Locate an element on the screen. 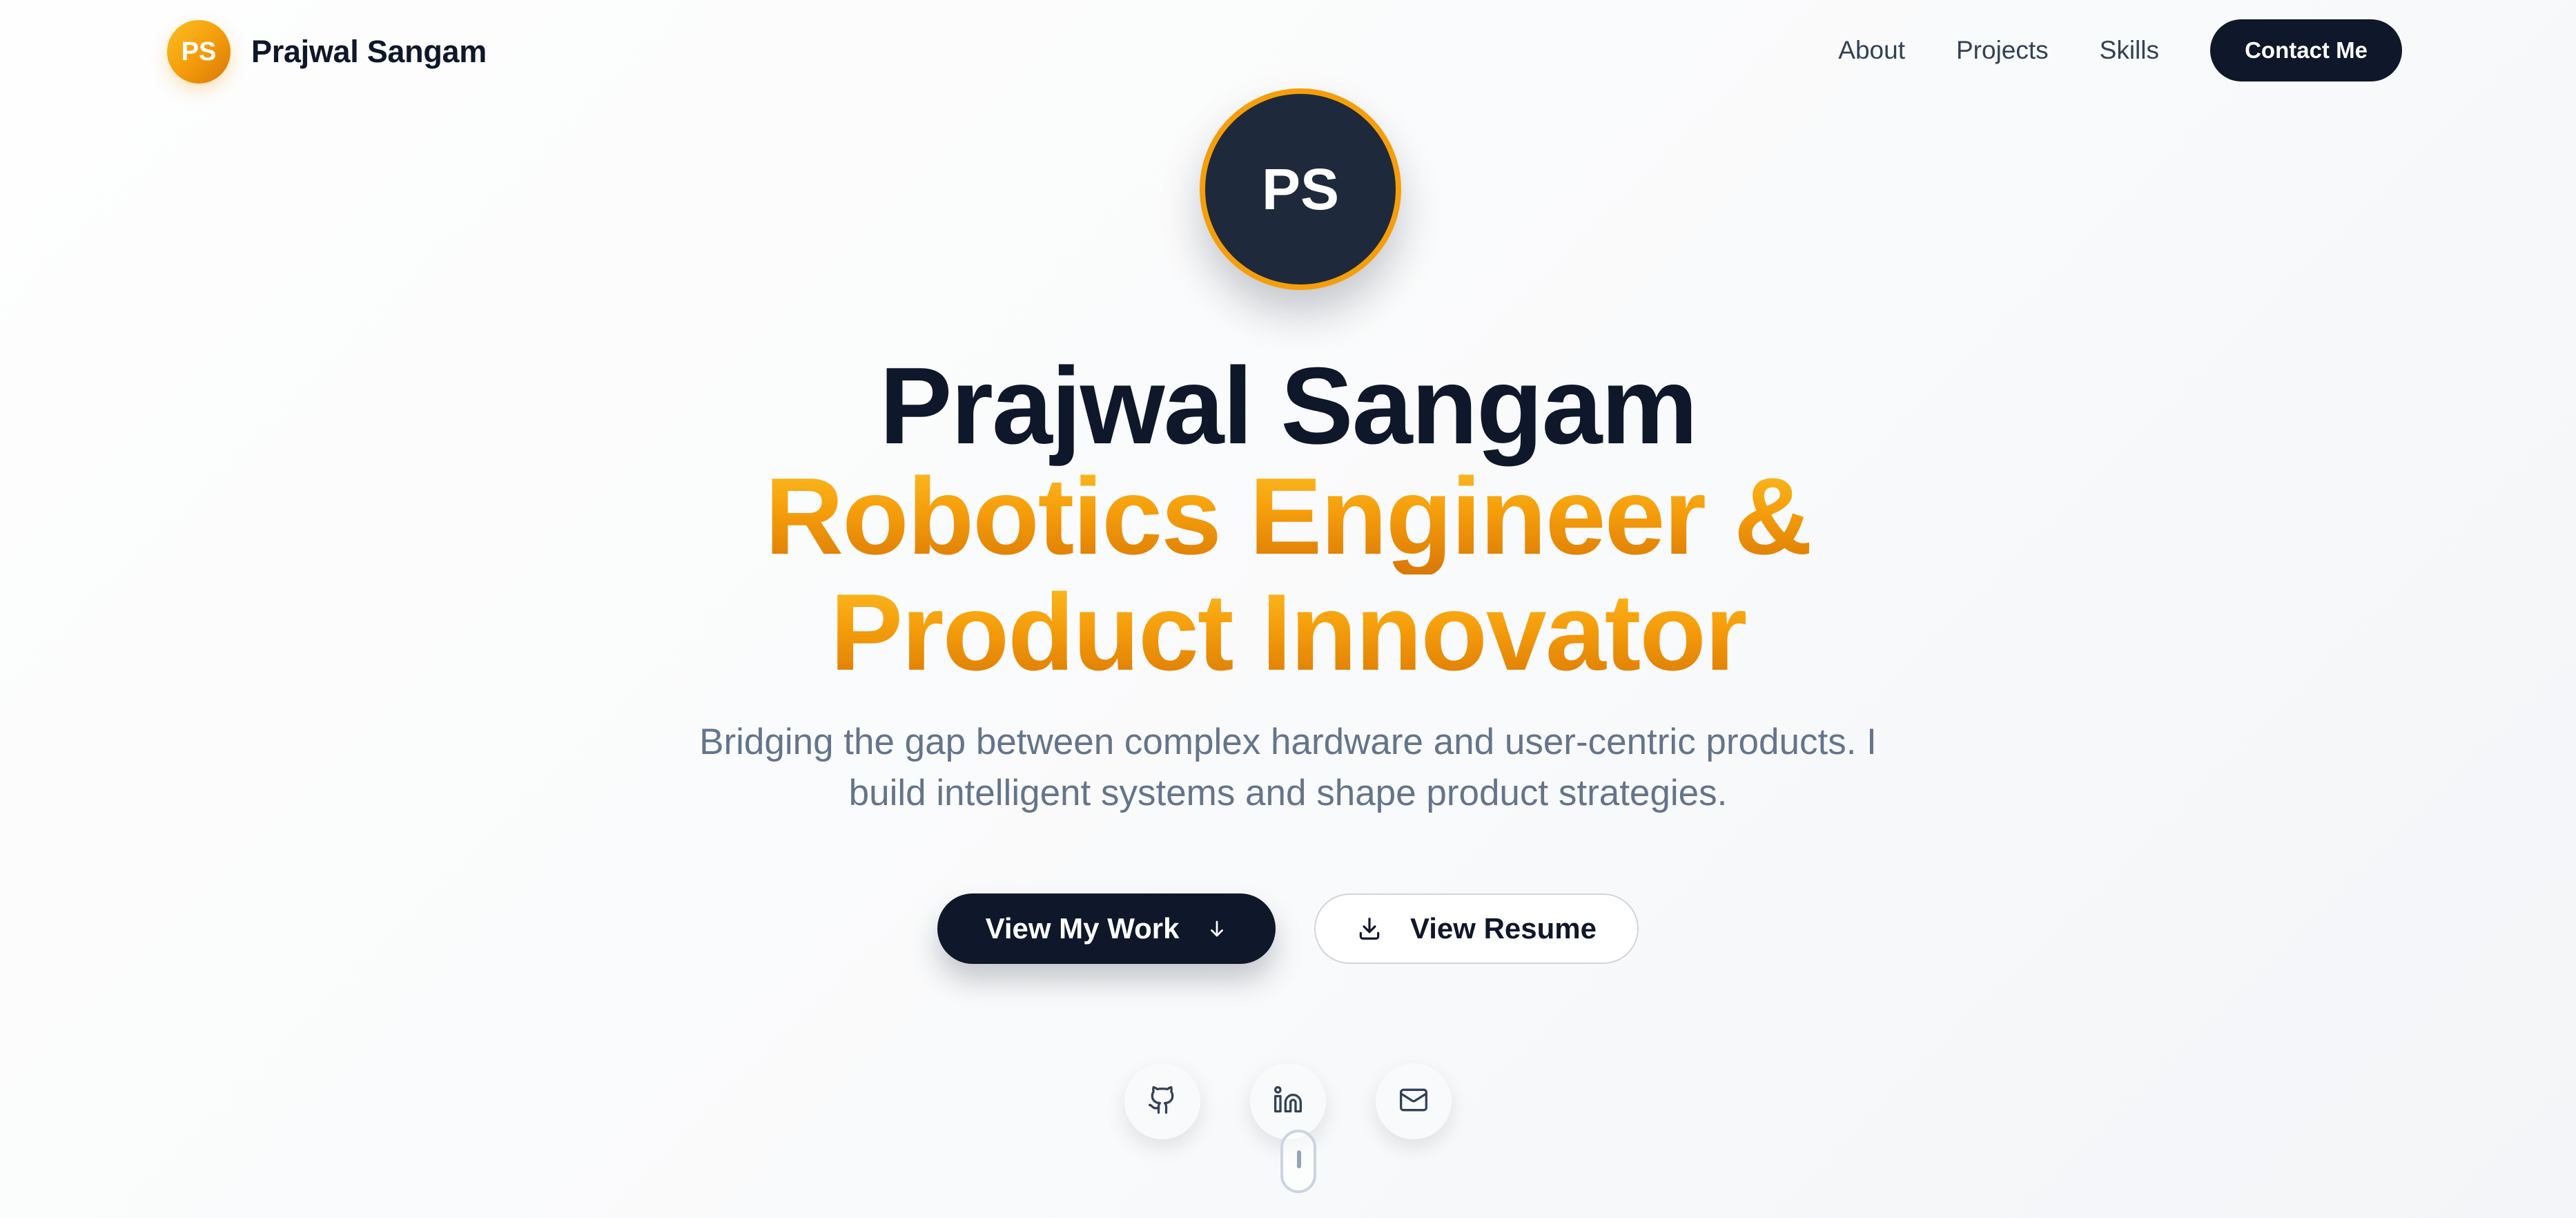 The image size is (2576, 1218). view-resume-button: View Resume is located at coordinates (1476, 928).